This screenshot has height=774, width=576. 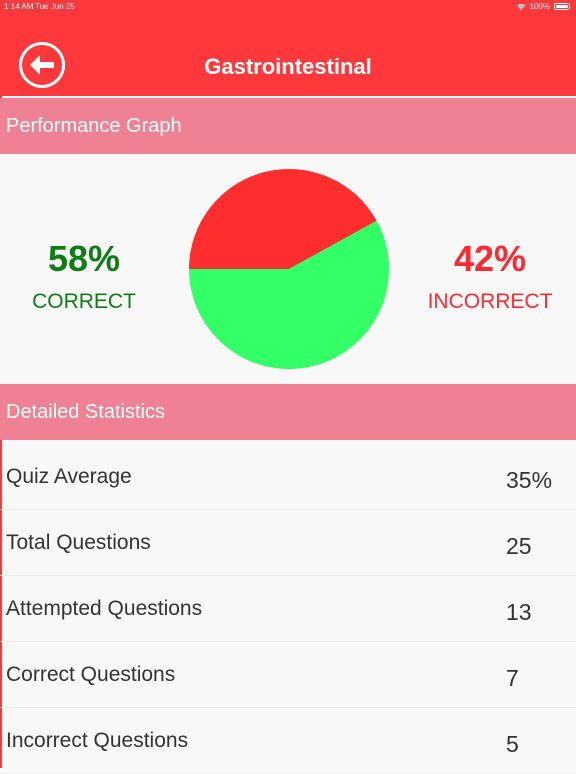 I want to click on stat-label: Correct Questions, so click(x=91, y=674).